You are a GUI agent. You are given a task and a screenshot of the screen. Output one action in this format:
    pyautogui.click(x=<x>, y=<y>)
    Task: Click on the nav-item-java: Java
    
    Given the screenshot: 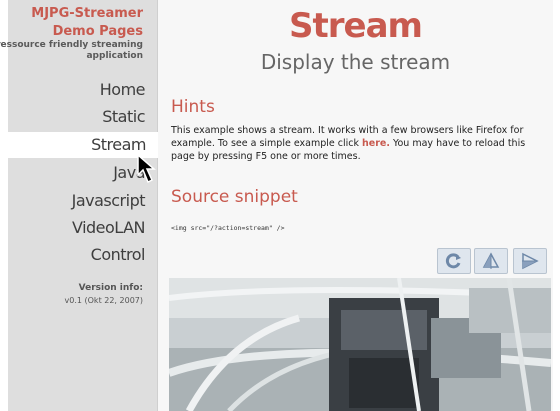 What is the action you would take?
    pyautogui.click(x=82, y=173)
    